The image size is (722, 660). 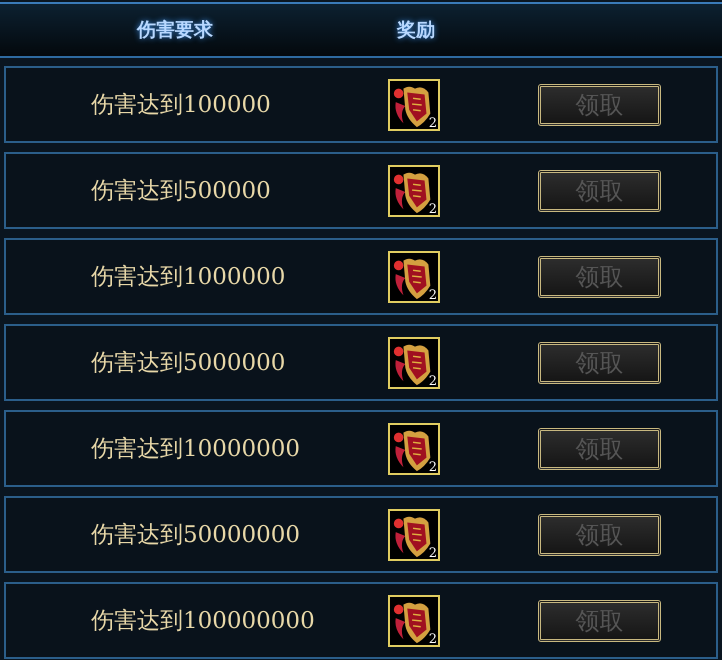 What do you see at coordinates (175, 30) in the screenshot?
I see `column-heading: 伤害要求` at bounding box center [175, 30].